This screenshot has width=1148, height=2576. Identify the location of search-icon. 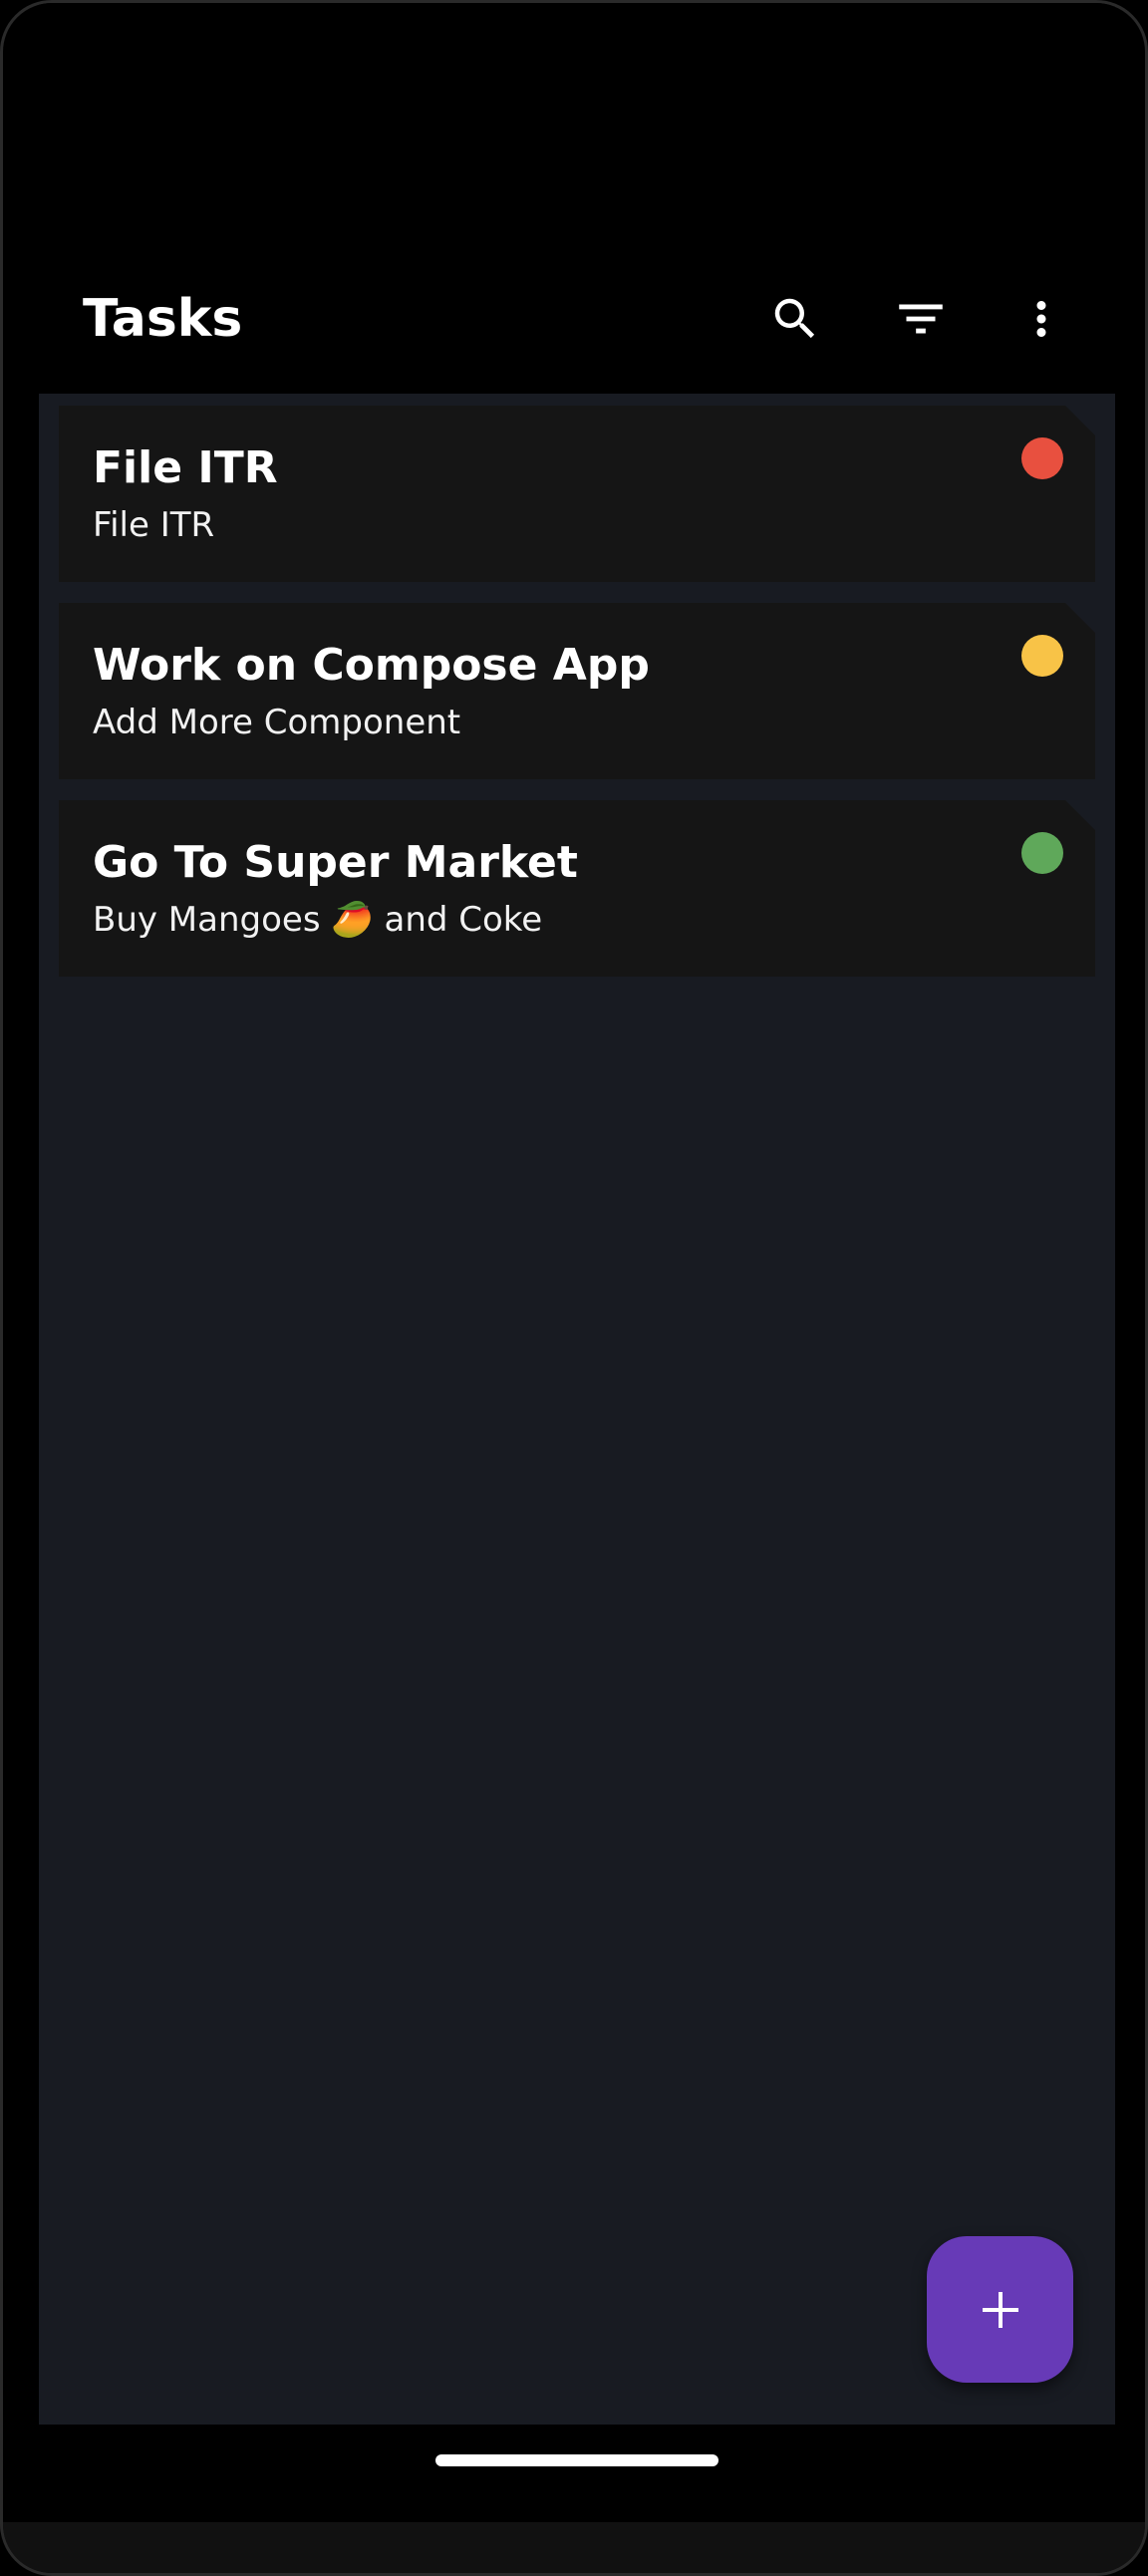
(794, 318).